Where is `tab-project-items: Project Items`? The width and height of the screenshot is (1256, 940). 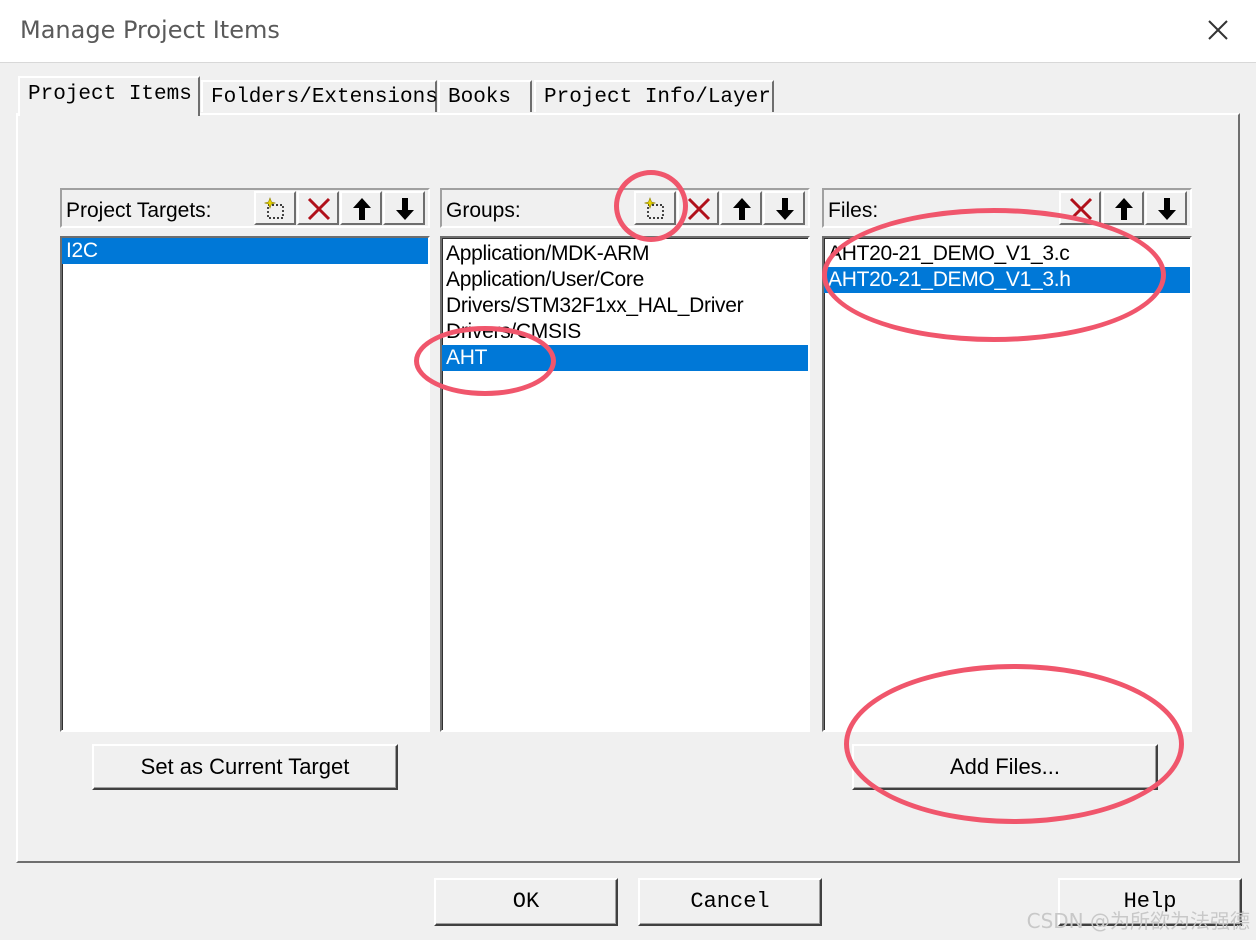
tab-project-items: Project Items is located at coordinates (109, 96).